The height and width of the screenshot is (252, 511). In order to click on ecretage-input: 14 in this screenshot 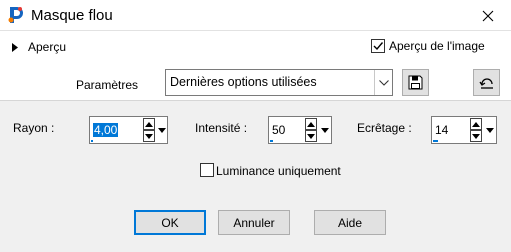, I will do `click(441, 130)`.